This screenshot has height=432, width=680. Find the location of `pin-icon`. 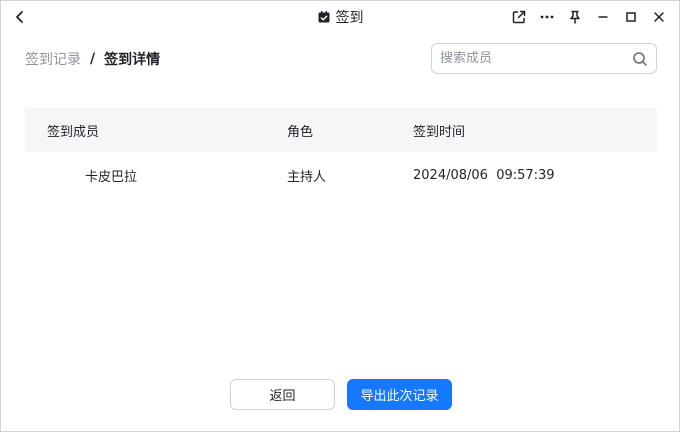

pin-icon is located at coordinates (575, 17).